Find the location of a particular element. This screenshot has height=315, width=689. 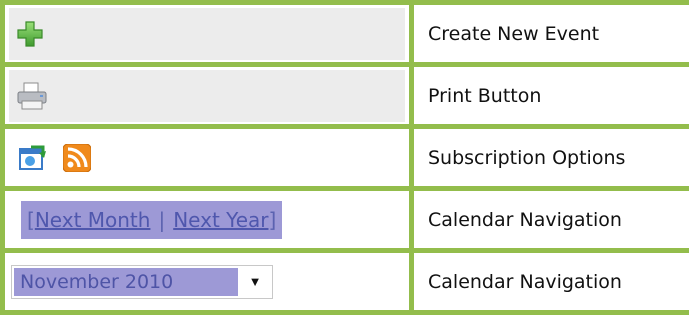

printer-icon is located at coordinates (32, 96).